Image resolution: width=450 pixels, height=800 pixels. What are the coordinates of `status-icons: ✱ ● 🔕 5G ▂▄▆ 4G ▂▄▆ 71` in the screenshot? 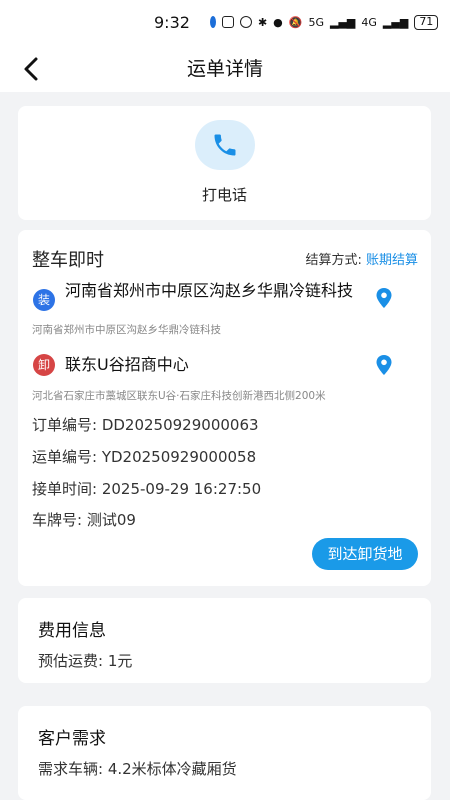 It's located at (330, 22).